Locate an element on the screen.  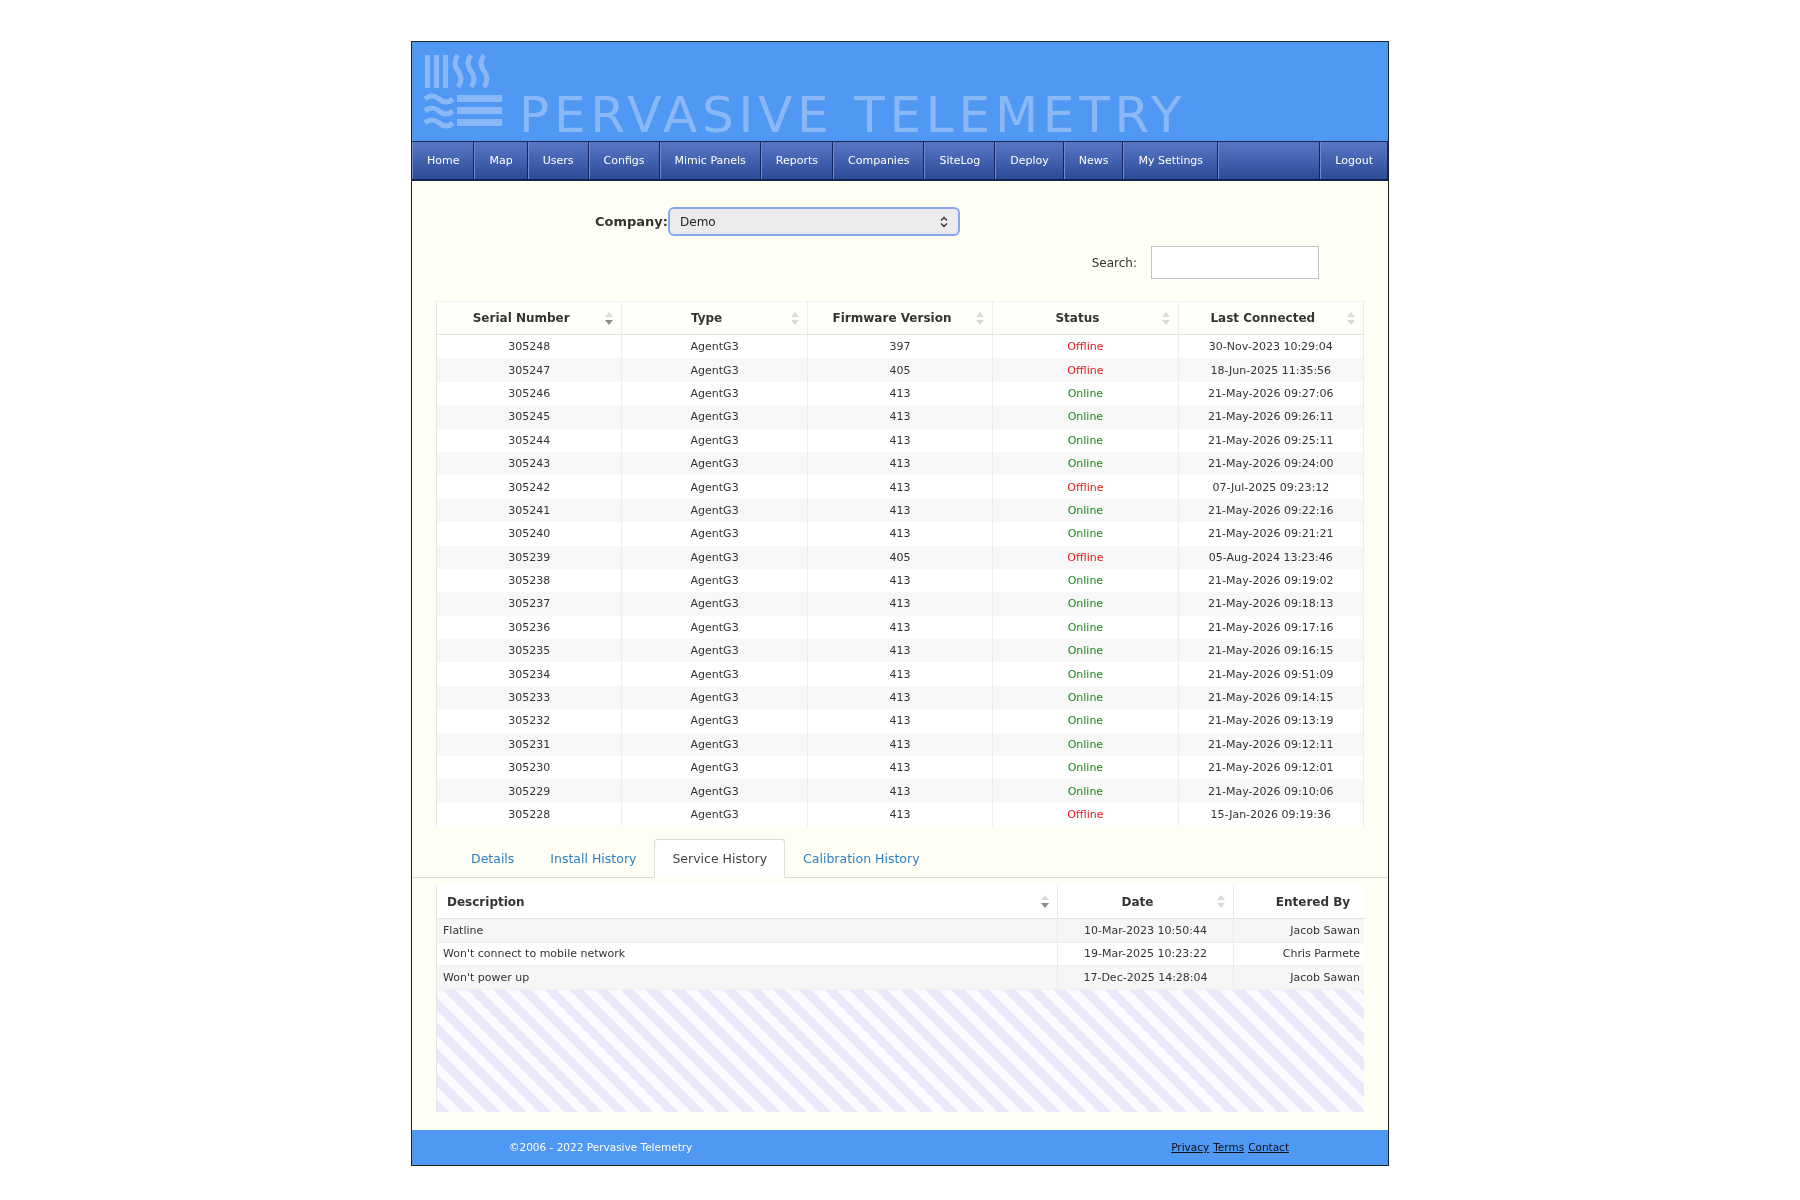
table-cell: 305229 is located at coordinates (530, 791).